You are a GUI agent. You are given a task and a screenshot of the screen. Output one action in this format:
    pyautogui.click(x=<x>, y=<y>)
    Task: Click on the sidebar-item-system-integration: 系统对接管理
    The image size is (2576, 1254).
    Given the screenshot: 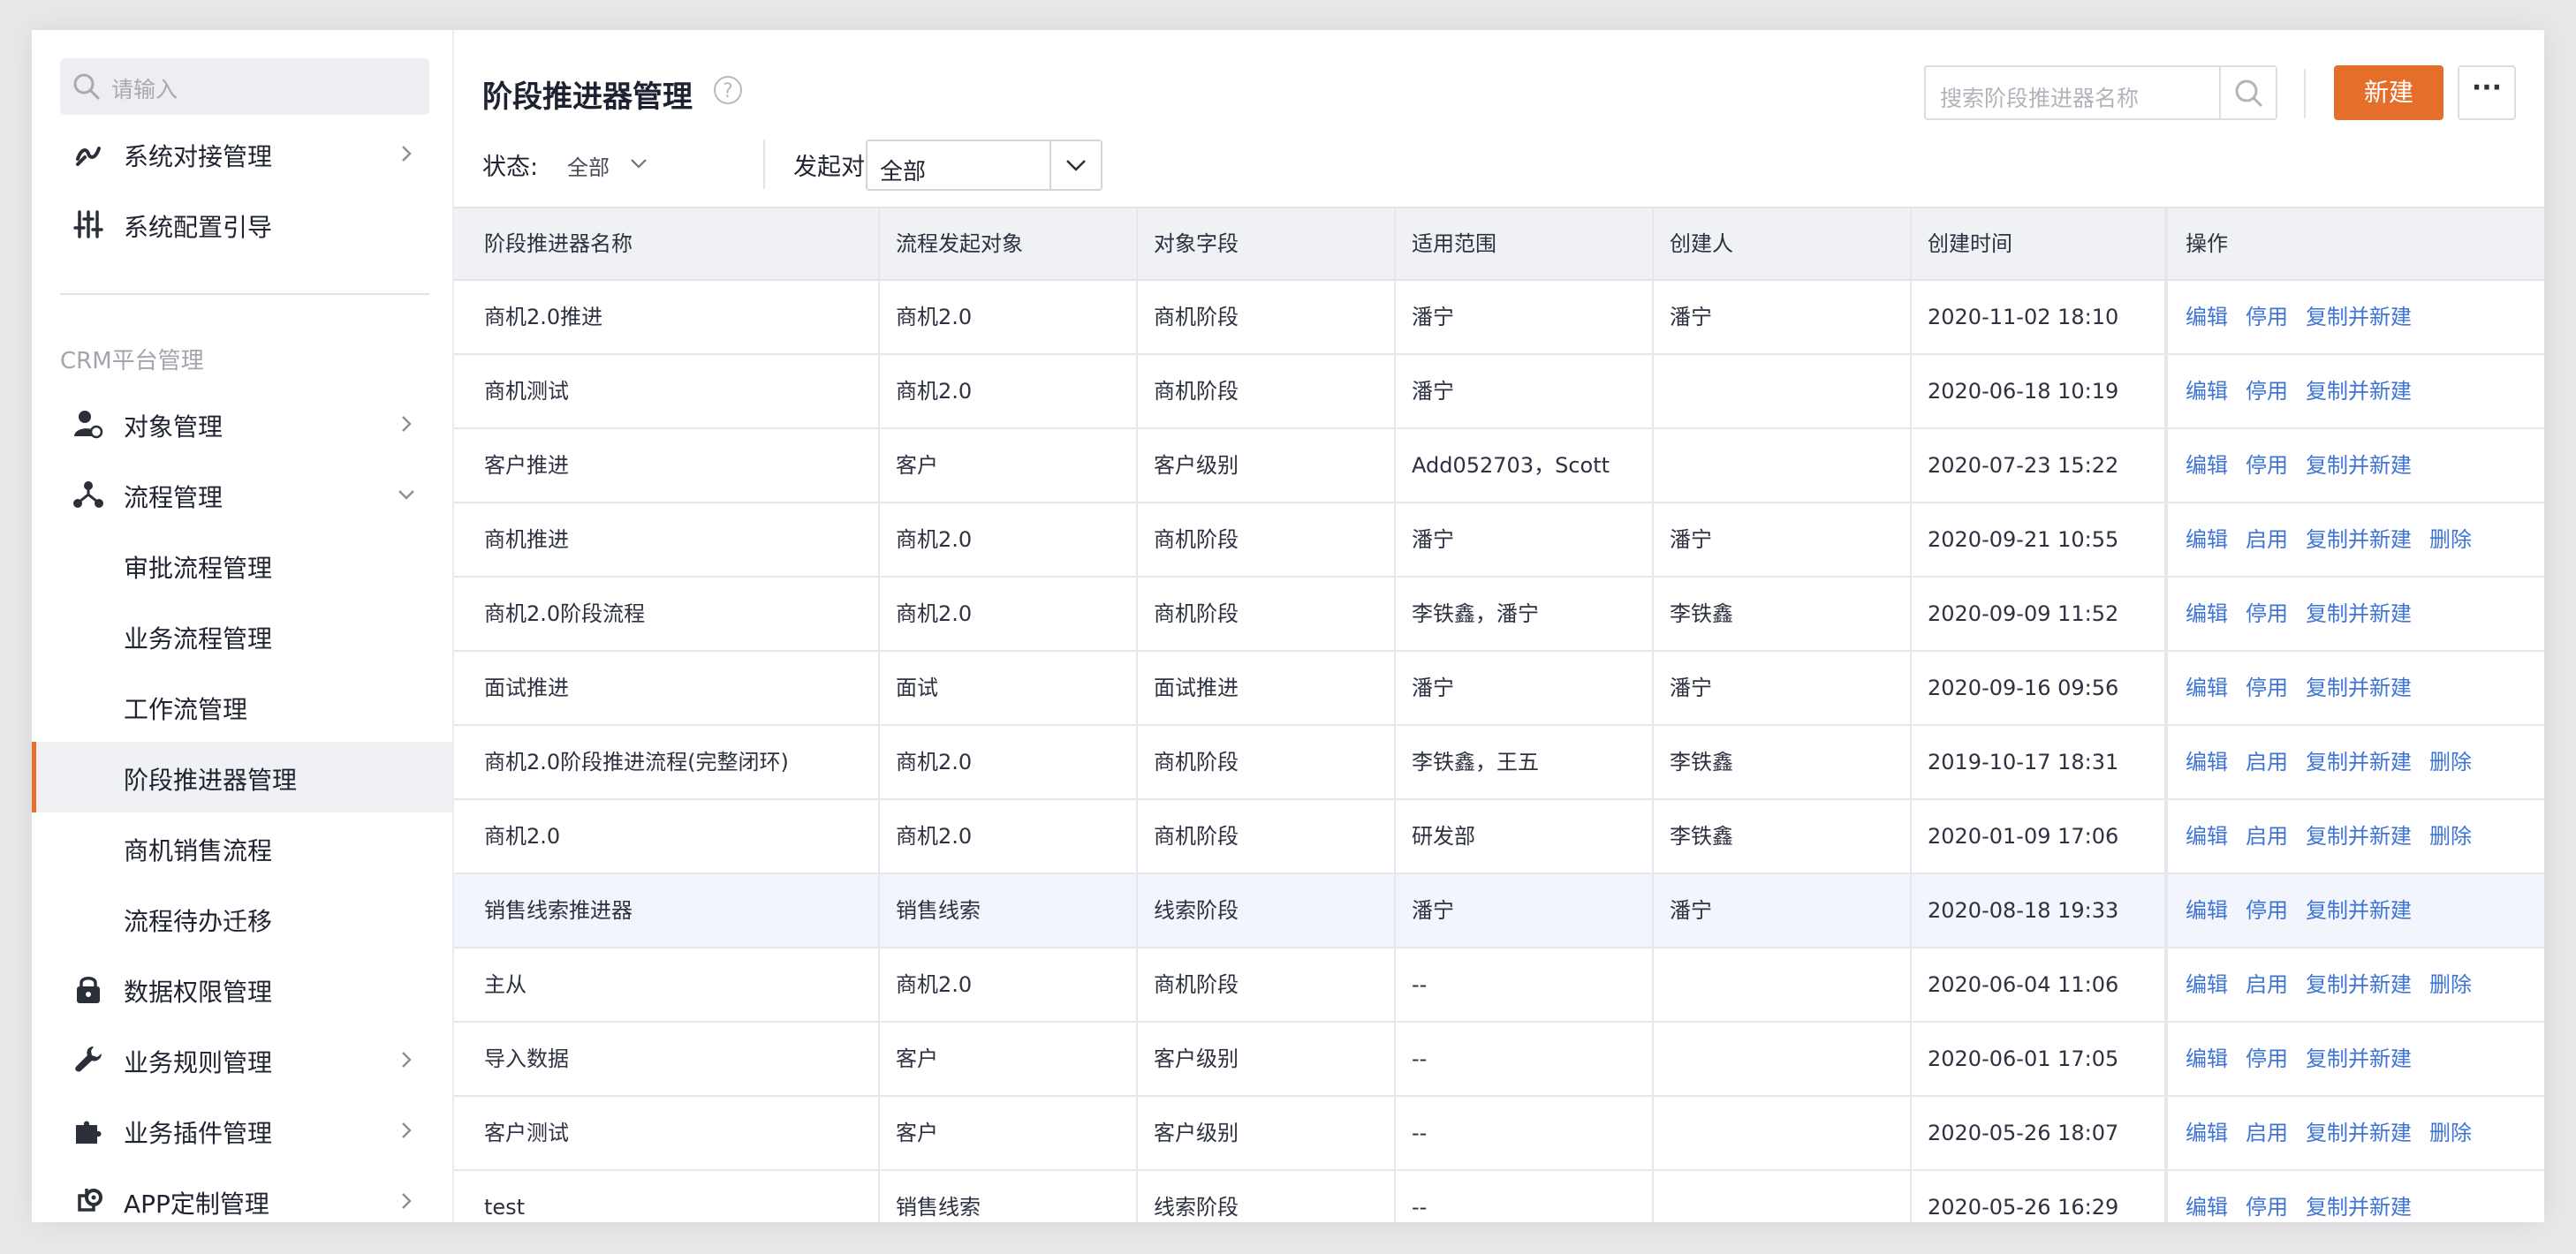 What is the action you would take?
    pyautogui.click(x=242, y=153)
    